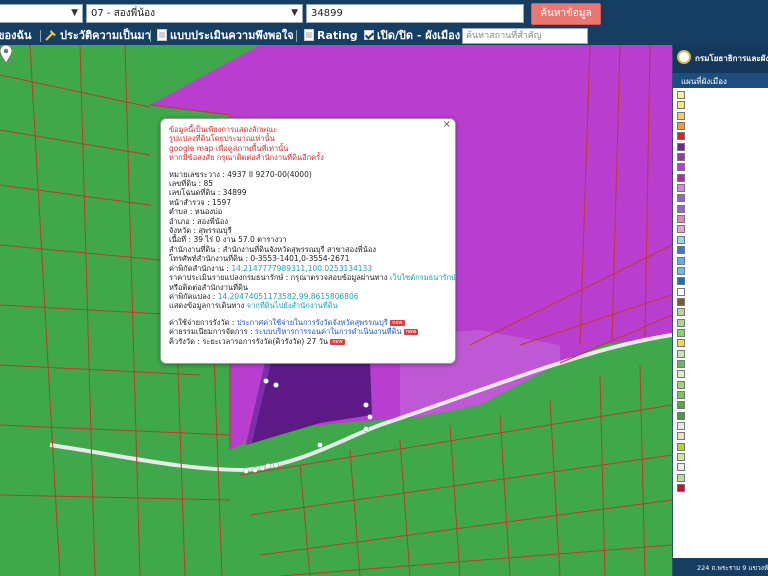 The image size is (768, 576). What do you see at coordinates (222, 139) in the screenshot?
I see `notice-line: รูปแปลงที่ดินโดยประมาณเท่านั้น` at bounding box center [222, 139].